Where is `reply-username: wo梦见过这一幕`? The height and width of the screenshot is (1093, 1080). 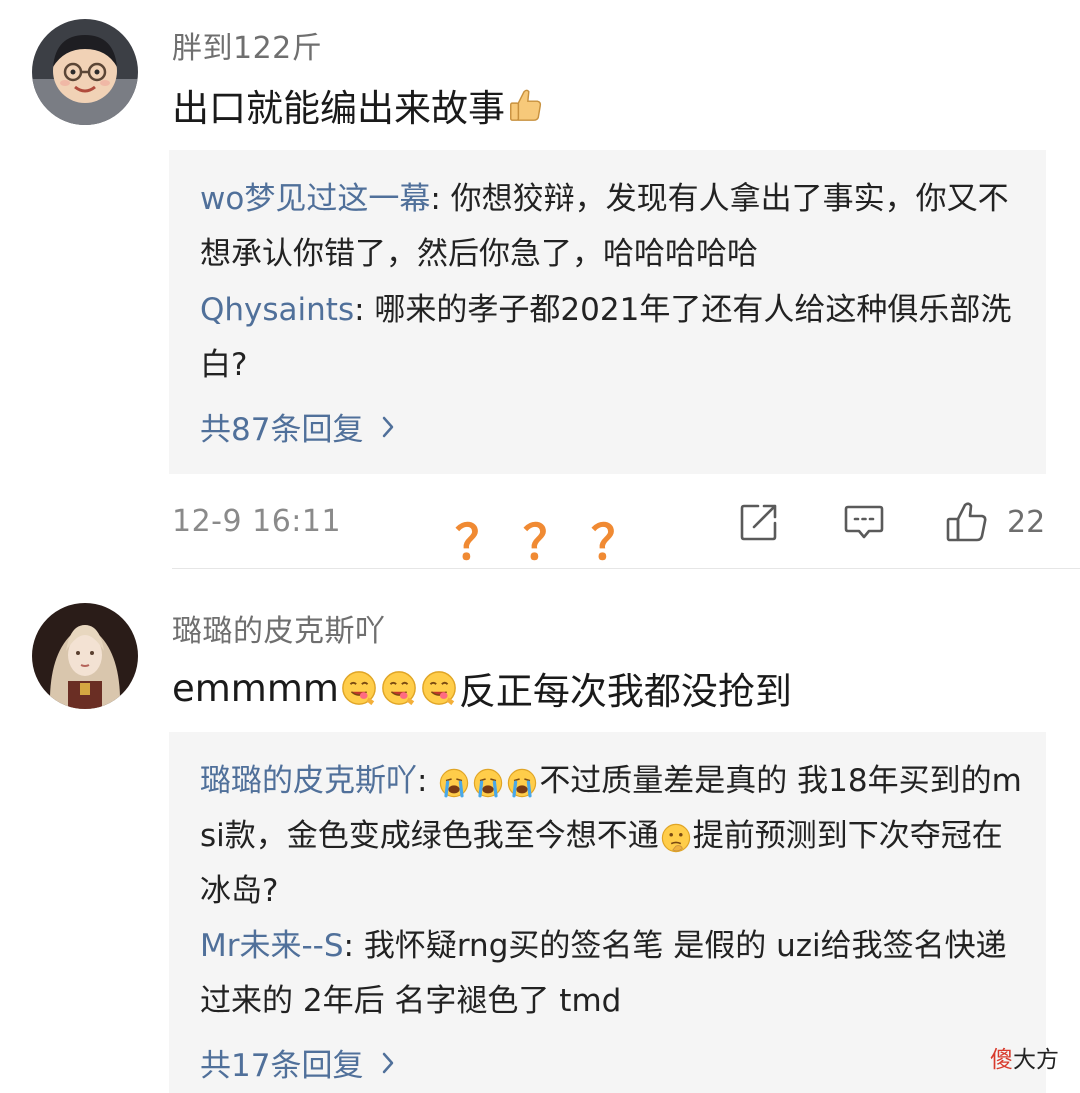 reply-username: wo梦见过这一幕 is located at coordinates (315, 199).